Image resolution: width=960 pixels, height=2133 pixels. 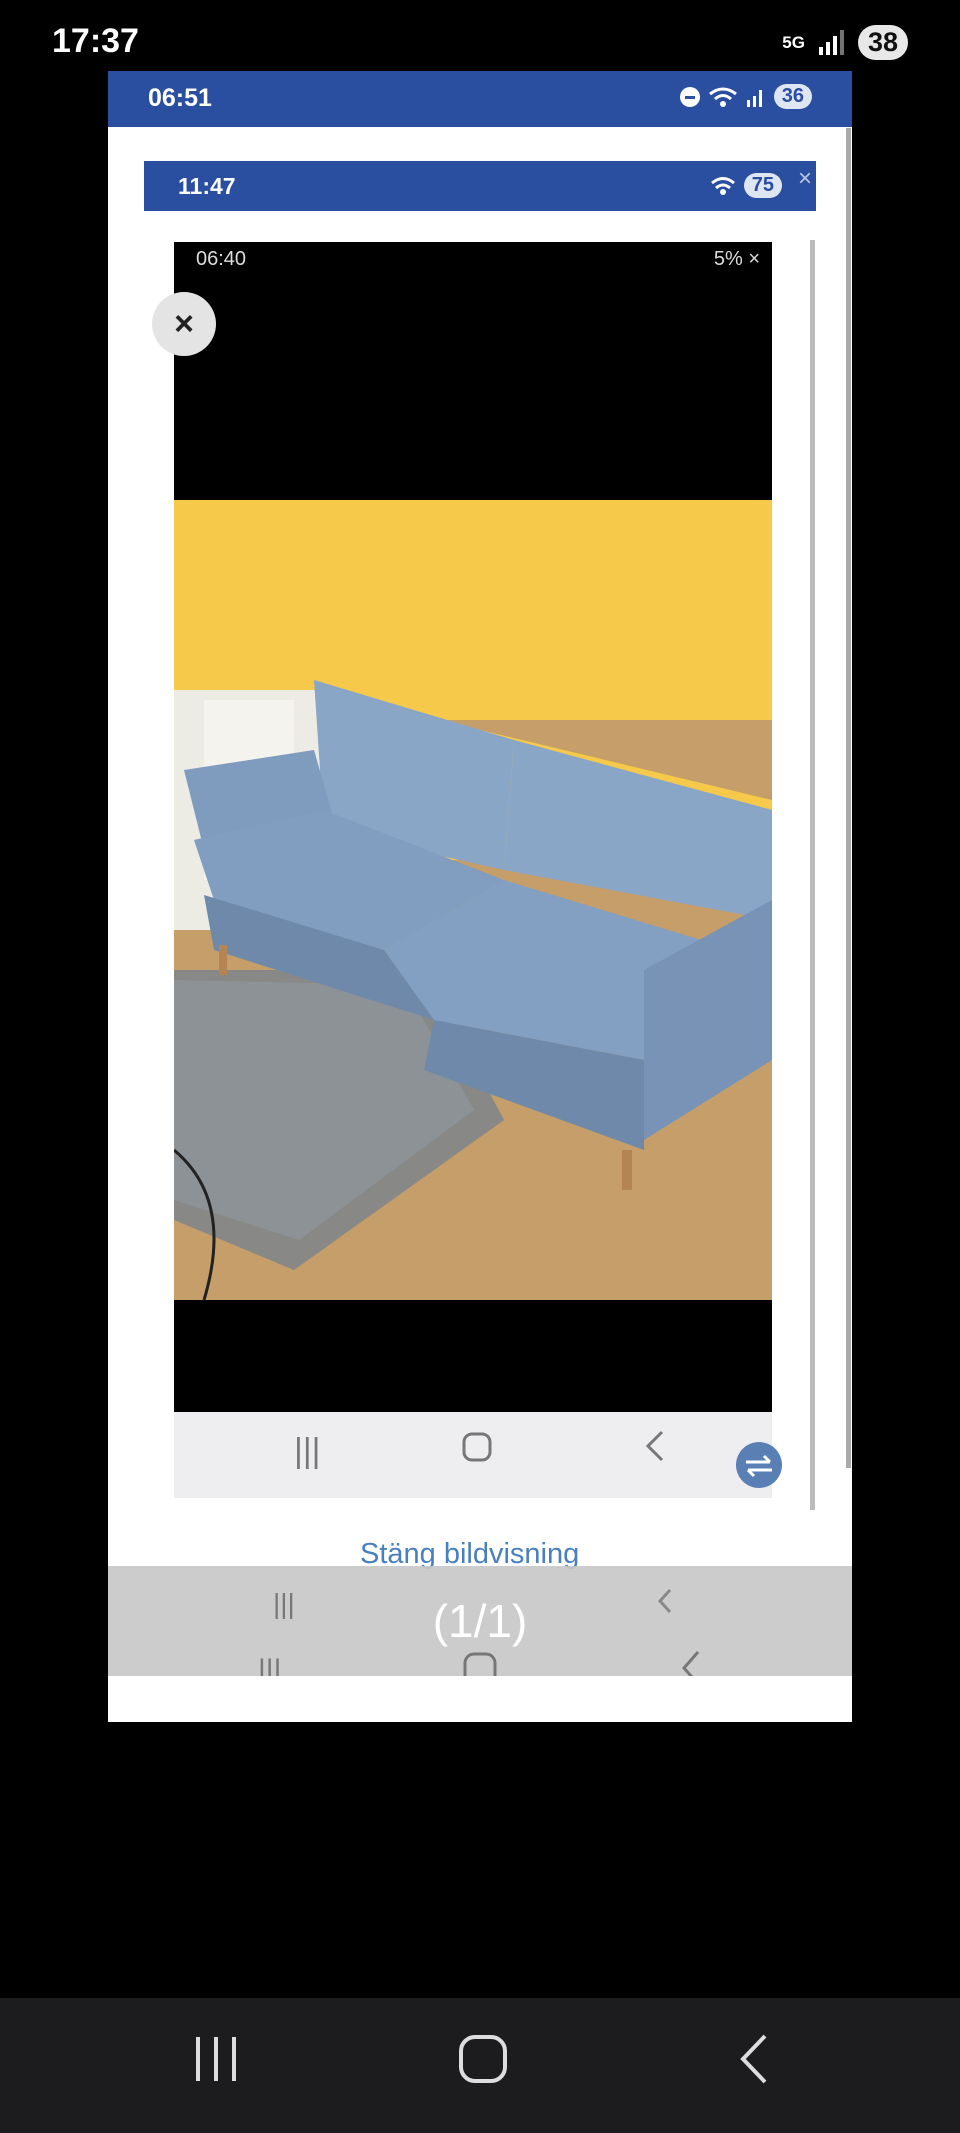 What do you see at coordinates (221, 259) in the screenshot?
I see `inner-time: 06:40` at bounding box center [221, 259].